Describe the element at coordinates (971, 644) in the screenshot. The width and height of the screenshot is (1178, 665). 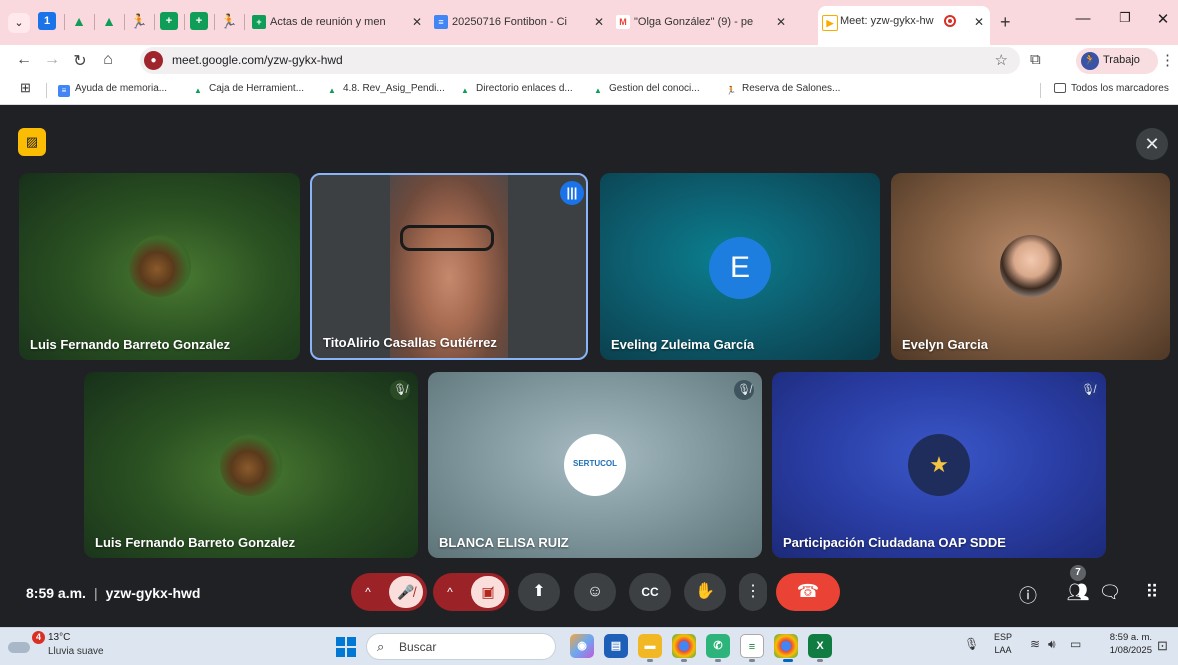
I see `microphone-tray-icon: 🎙︎` at that location.